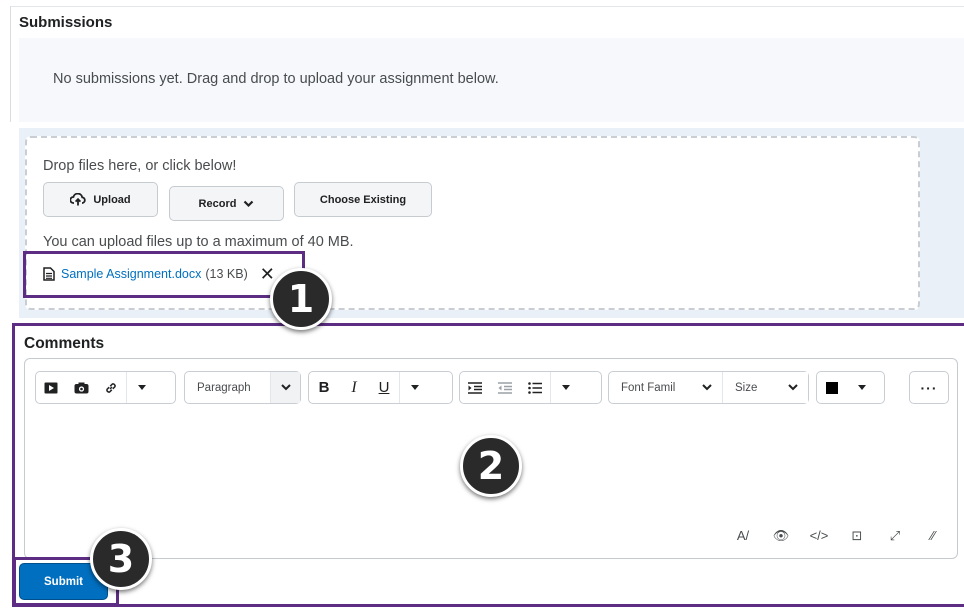 This screenshot has width=964, height=608. I want to click on choose-existing-label: Choose Existing, so click(363, 199).